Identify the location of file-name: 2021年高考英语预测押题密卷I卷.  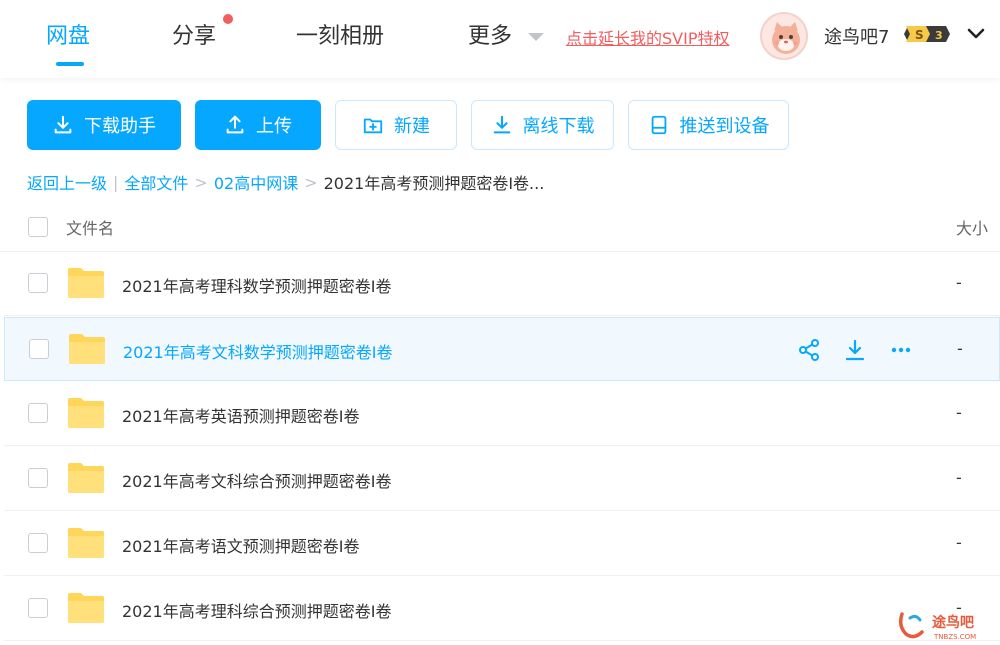
(240, 415).